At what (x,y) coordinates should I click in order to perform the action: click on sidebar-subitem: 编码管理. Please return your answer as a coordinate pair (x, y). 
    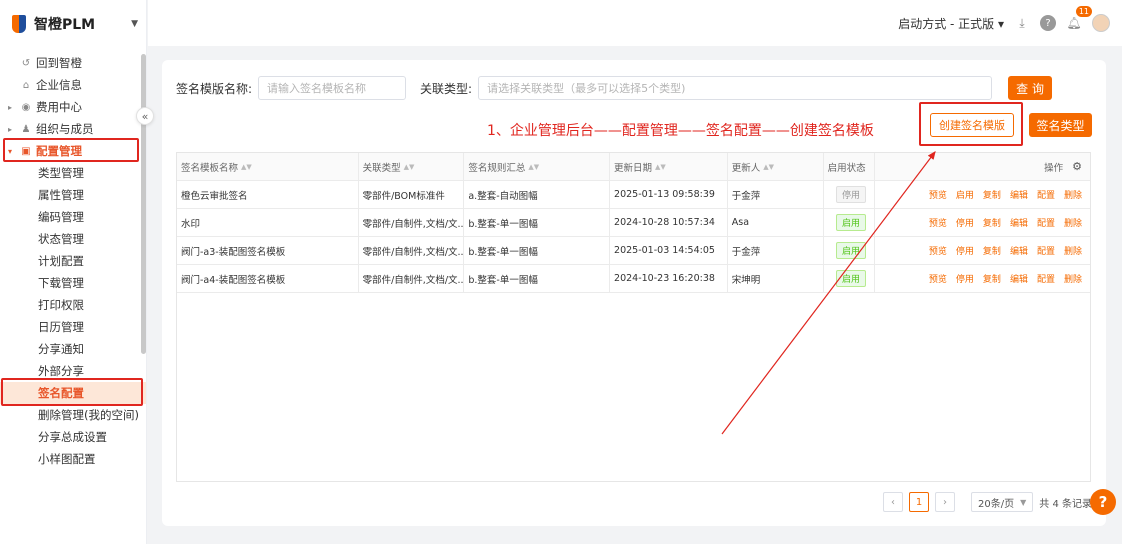
    Looking at the image, I should click on (73, 217).